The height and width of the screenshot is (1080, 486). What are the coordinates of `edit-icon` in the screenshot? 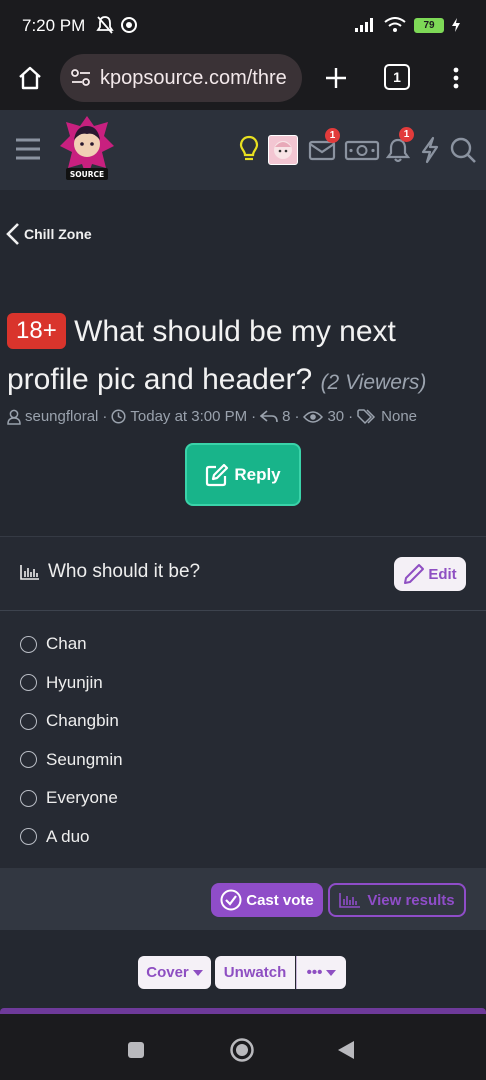 It's located at (217, 474).